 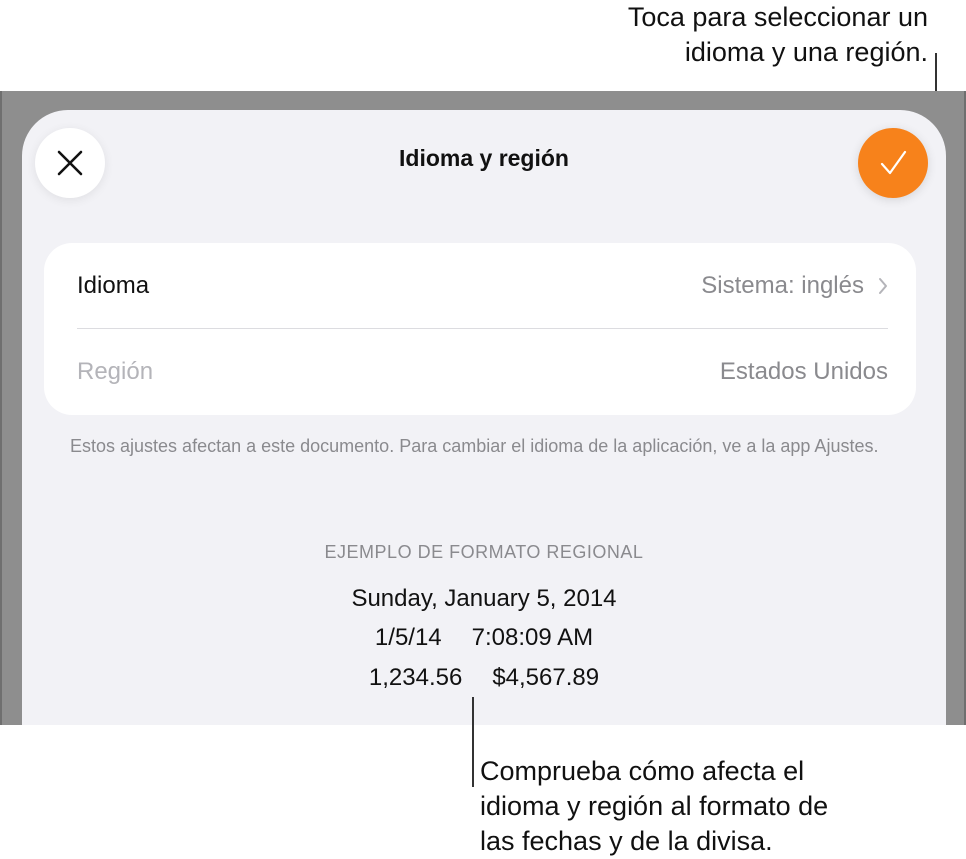 I want to click on chevron-right-icon, so click(x=883, y=286).